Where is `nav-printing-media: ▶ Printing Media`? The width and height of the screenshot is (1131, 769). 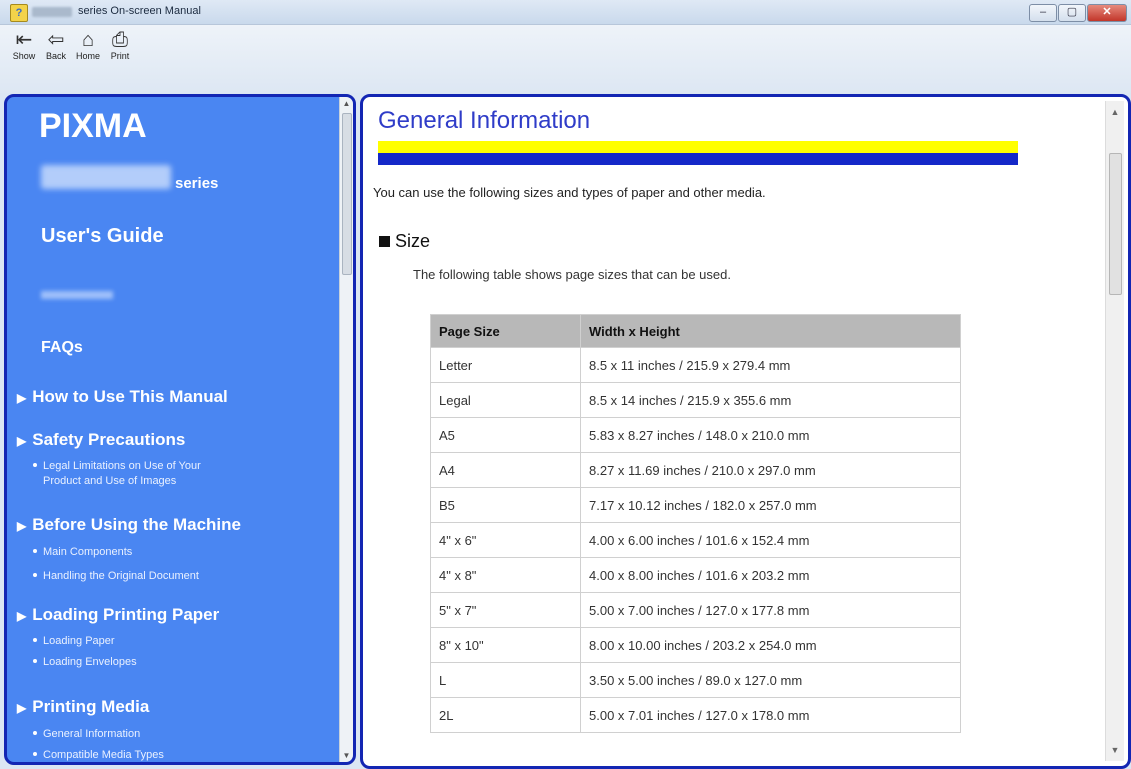
nav-printing-media: ▶ Printing Media is located at coordinates (83, 707).